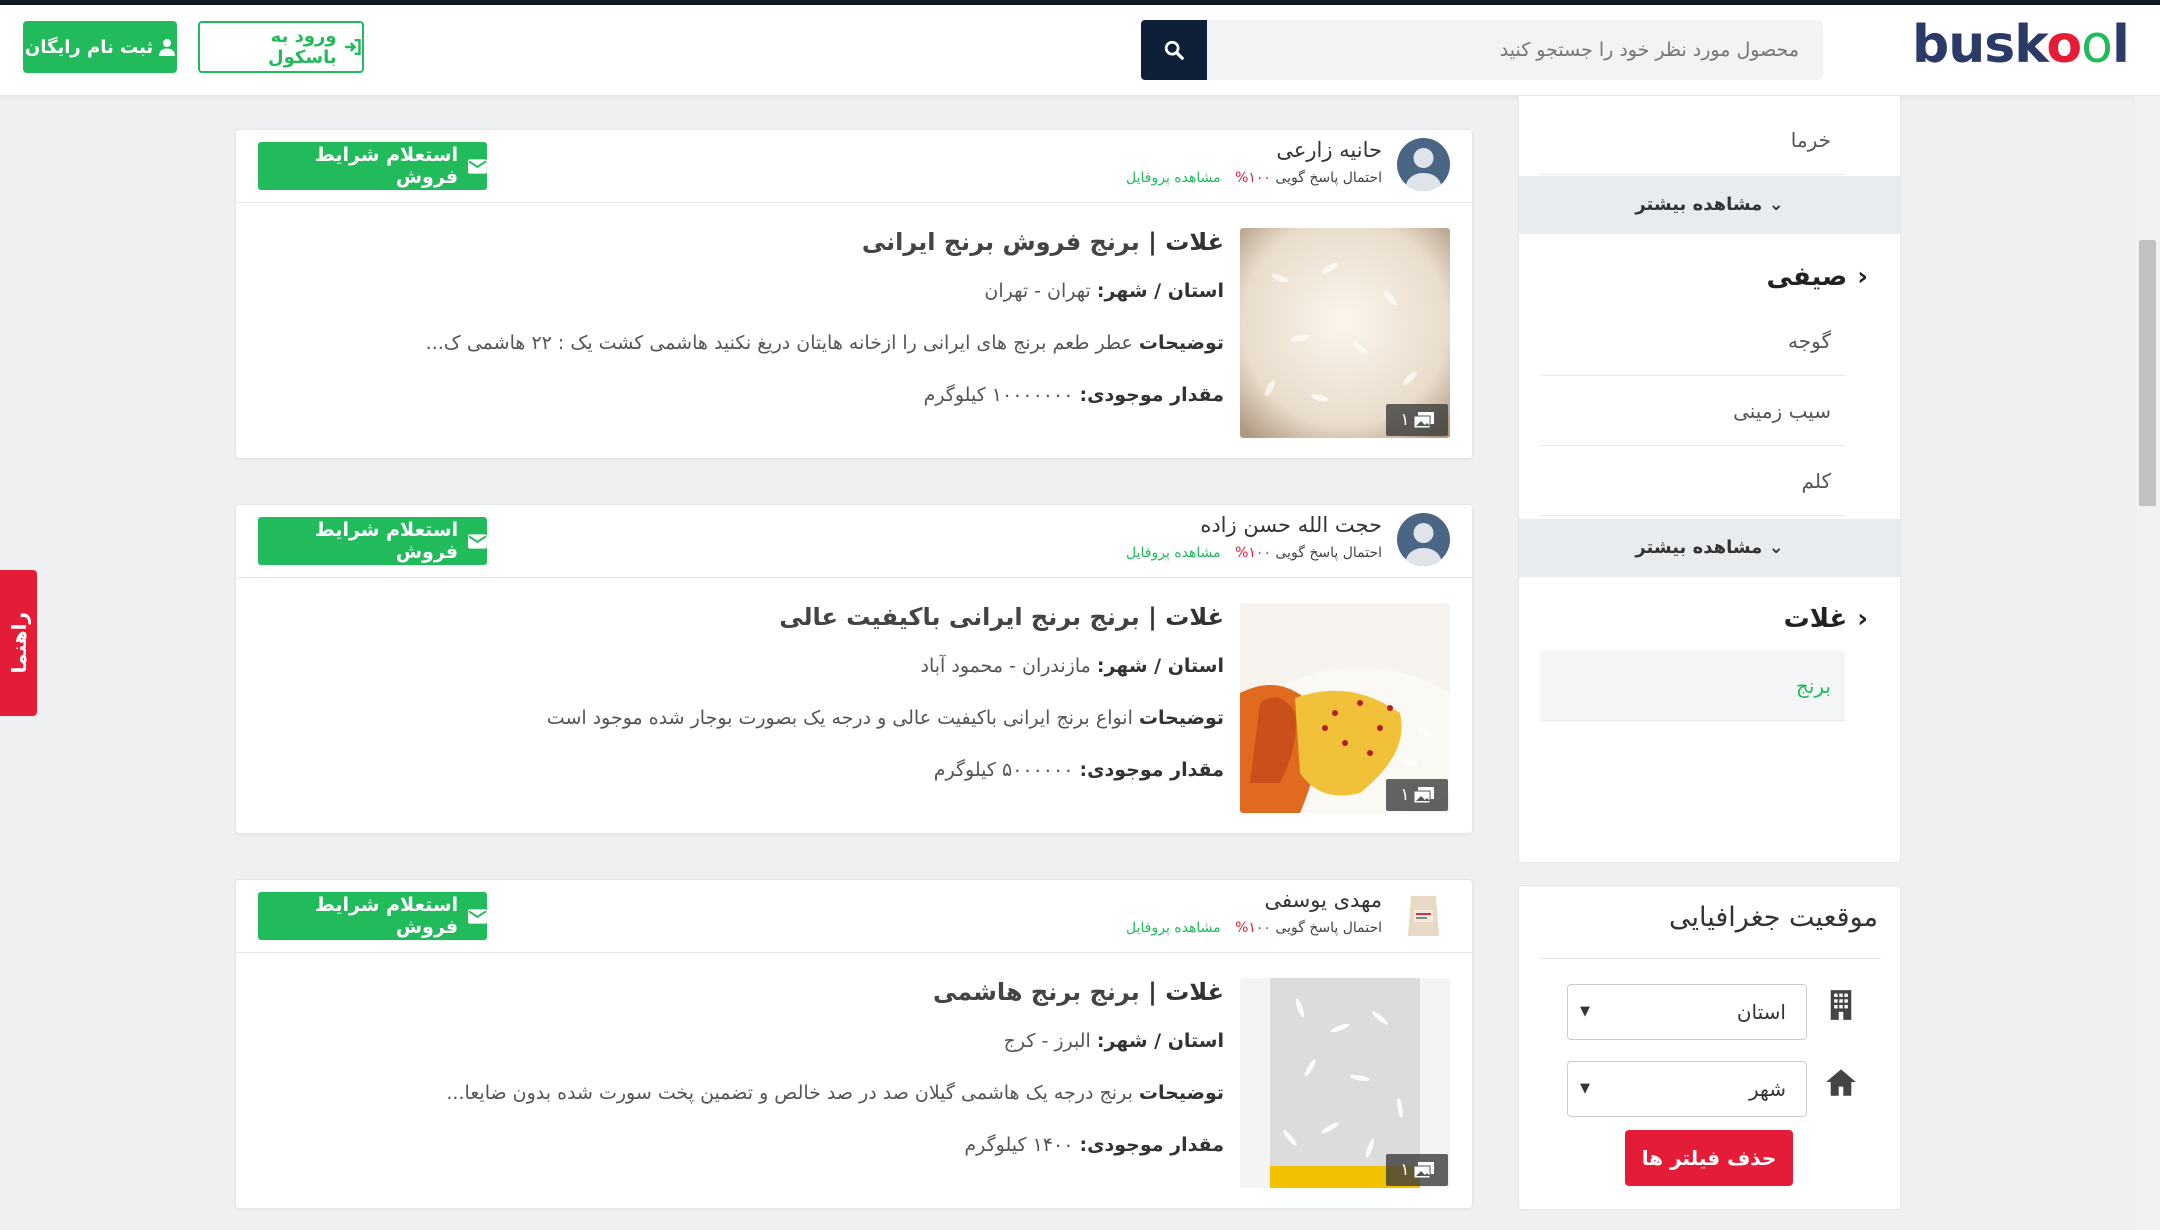  What do you see at coordinates (1807, 277) in the screenshot?
I see `category-group-title: صیفی` at bounding box center [1807, 277].